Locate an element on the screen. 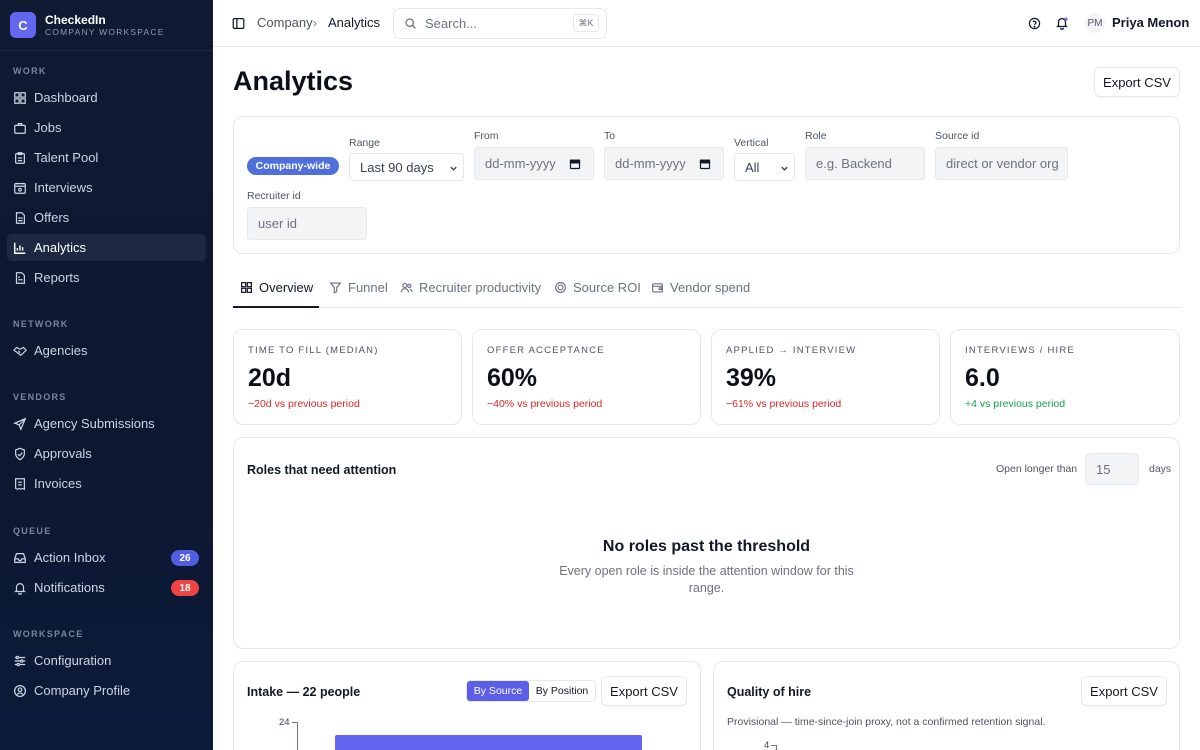 The image size is (1200, 750). sidebar-item-dashboard: Dashboard is located at coordinates (106, 97).